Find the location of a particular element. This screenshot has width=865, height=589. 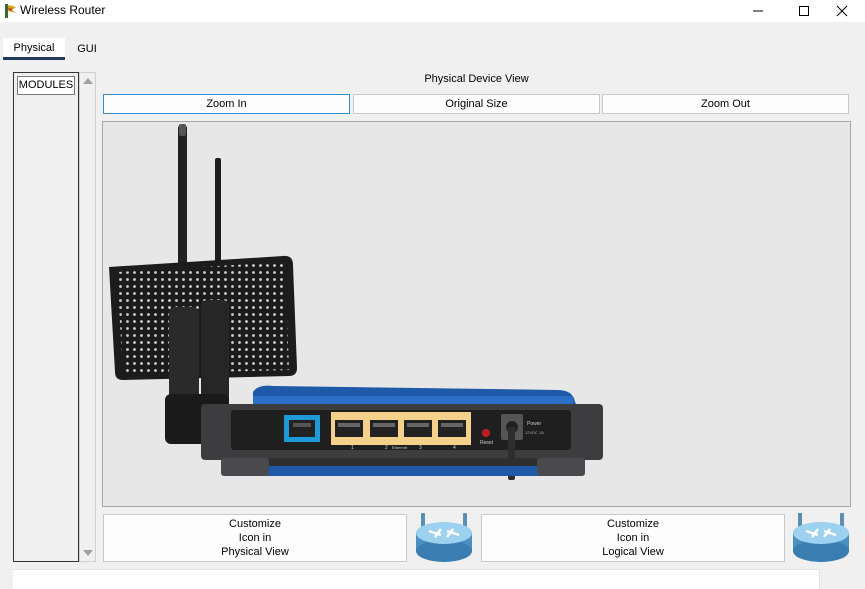

tab-physical: Physical is located at coordinates (34, 49).